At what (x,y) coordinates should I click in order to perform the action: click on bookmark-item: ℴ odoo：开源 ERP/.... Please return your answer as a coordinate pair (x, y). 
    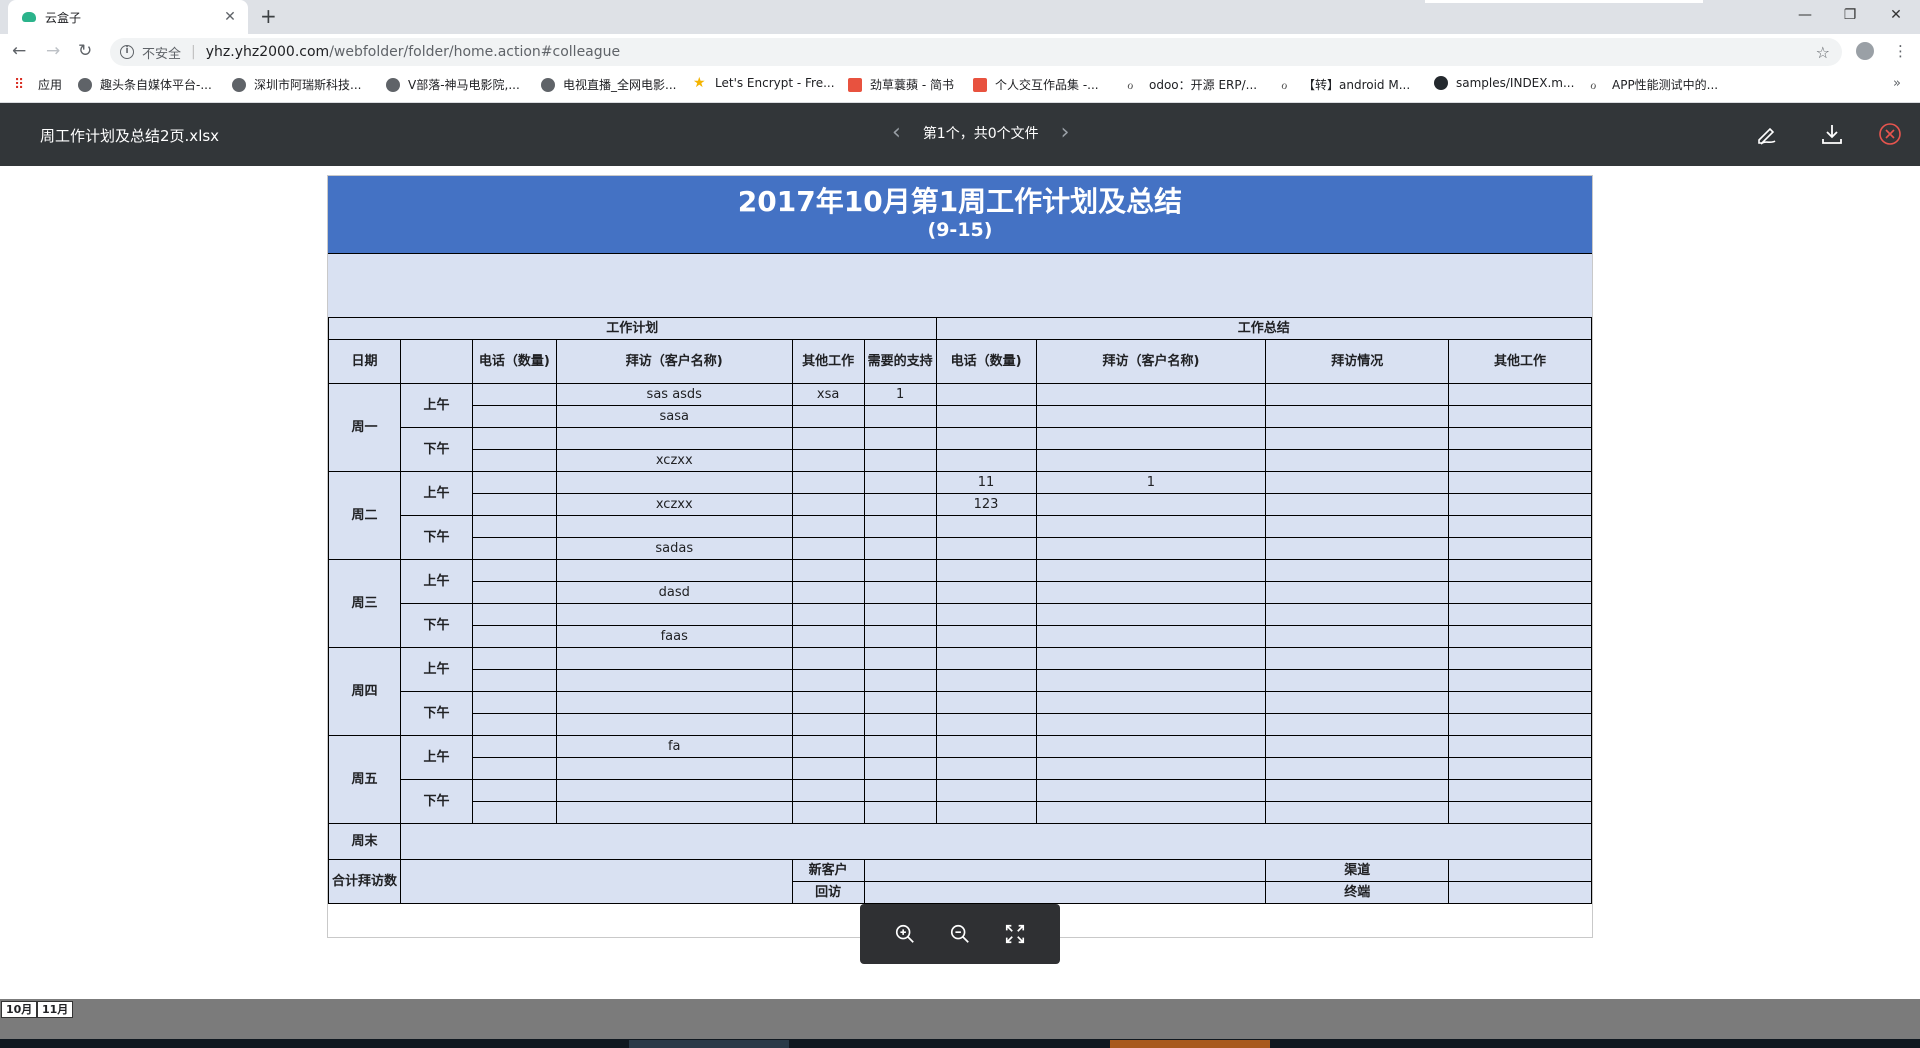
    Looking at the image, I should click on (1192, 84).